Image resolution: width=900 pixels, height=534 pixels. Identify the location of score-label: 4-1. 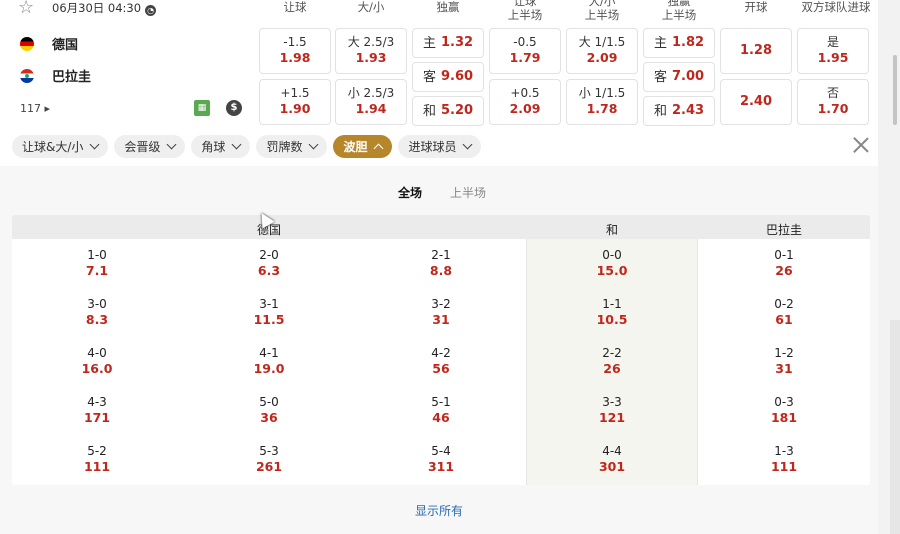
(269, 353).